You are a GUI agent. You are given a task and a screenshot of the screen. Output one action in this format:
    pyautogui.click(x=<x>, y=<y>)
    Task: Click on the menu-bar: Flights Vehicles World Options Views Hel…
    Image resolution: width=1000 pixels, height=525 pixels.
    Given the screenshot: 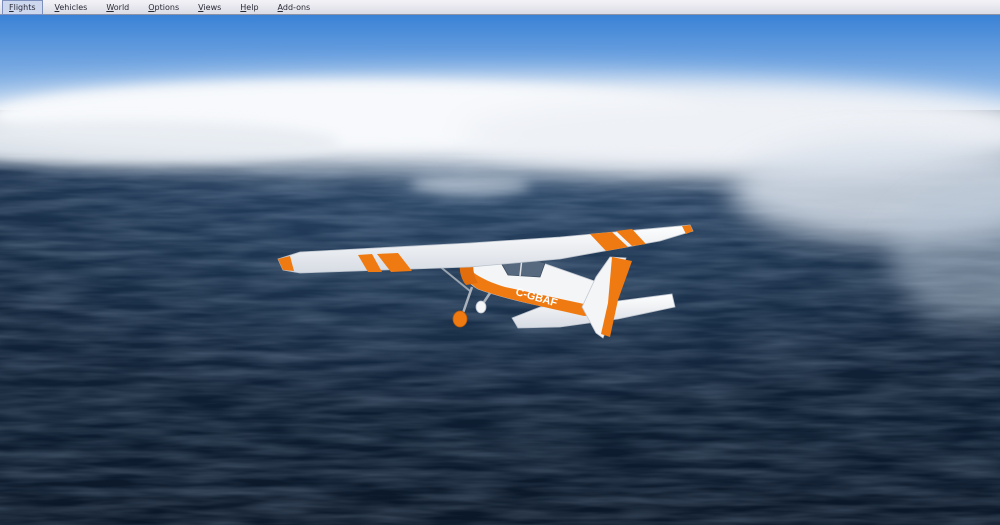 What is the action you would take?
    pyautogui.click(x=500, y=7)
    